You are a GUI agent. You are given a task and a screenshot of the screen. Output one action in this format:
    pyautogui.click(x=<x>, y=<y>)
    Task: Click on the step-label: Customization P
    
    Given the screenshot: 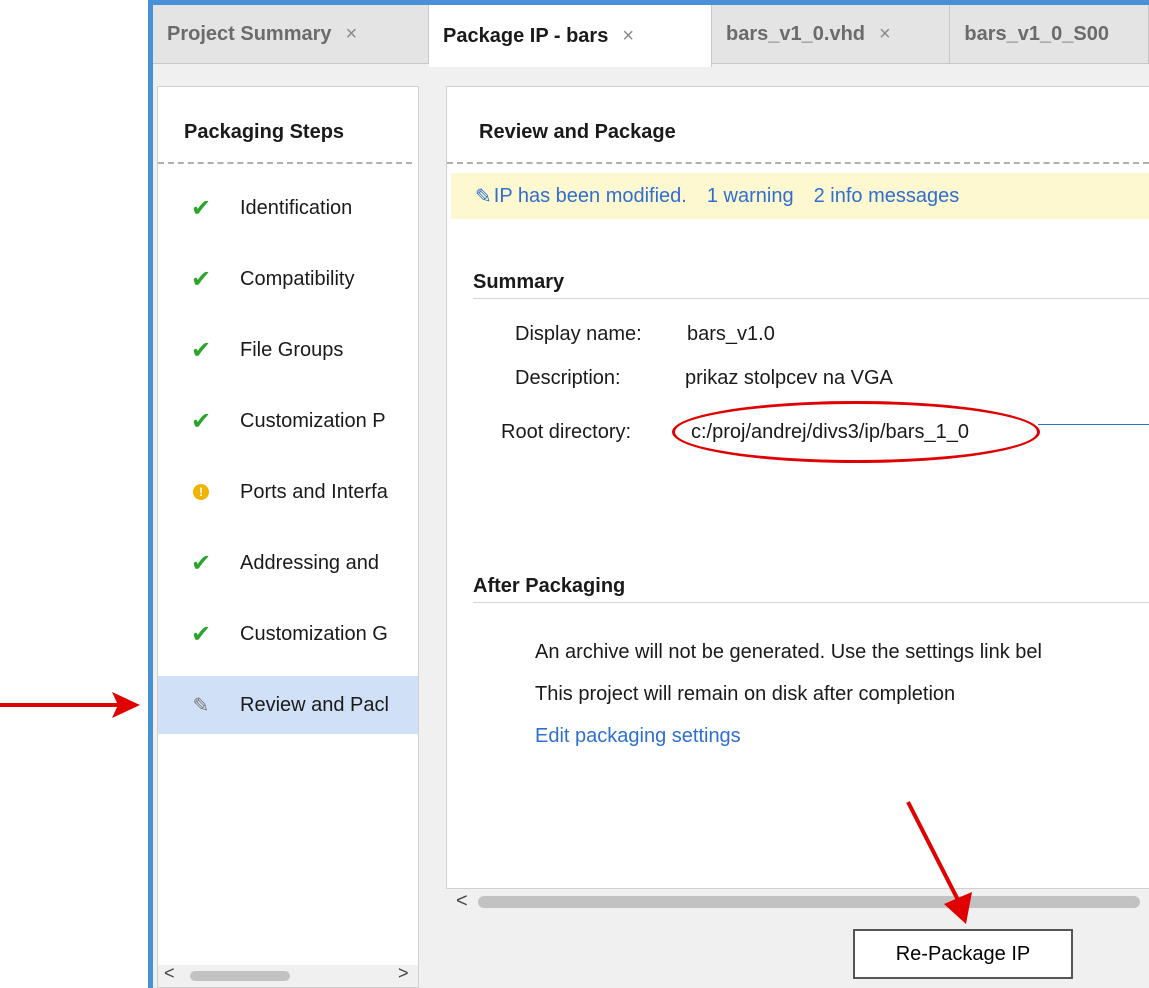 What is the action you would take?
    pyautogui.click(x=313, y=420)
    